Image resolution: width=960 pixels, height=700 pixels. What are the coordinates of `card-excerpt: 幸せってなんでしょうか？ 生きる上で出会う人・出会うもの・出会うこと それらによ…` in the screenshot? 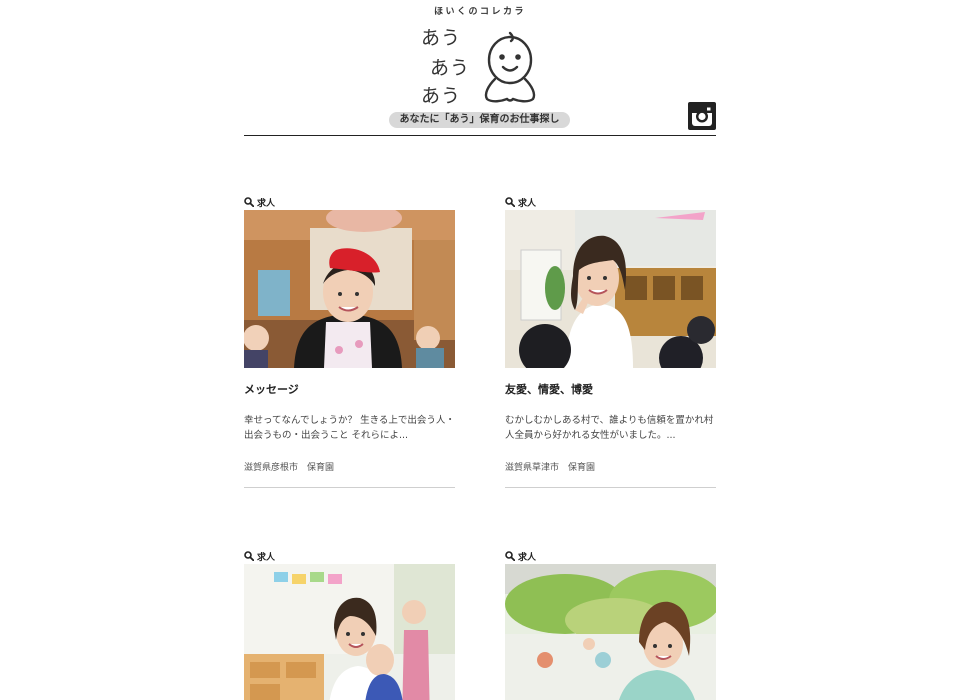 It's located at (349, 428).